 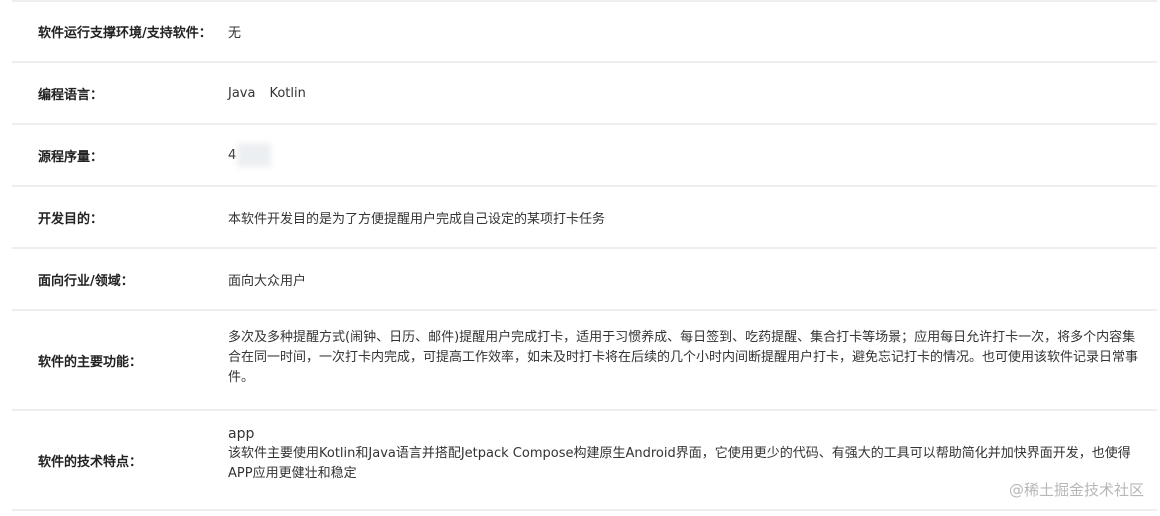 I want to click on row-value: Java Kotlin, so click(x=687, y=93).